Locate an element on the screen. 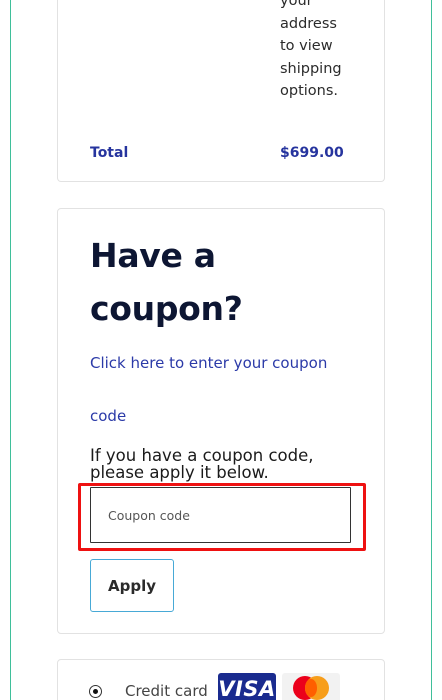  shipping-note-line: shipping is located at coordinates (311, 68).